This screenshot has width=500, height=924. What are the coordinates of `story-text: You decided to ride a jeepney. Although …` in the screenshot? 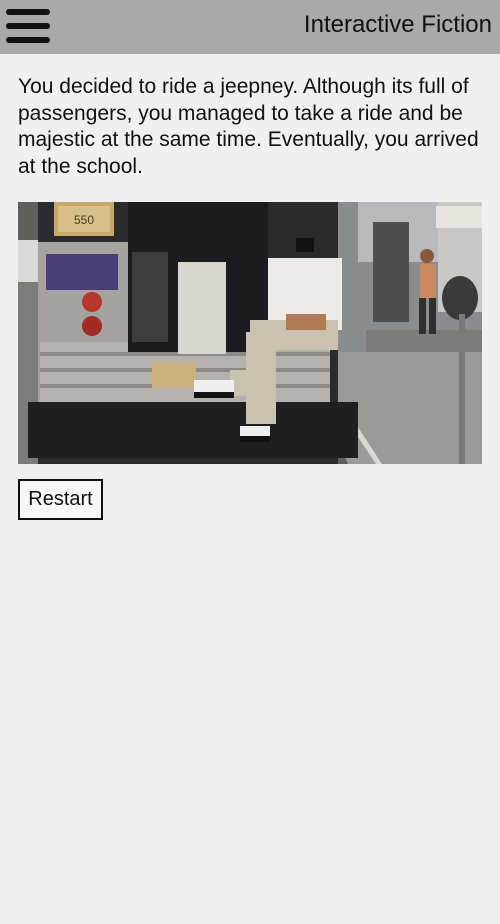 It's located at (248, 126).